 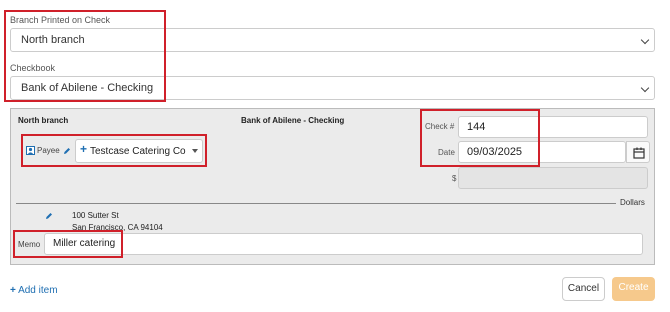 I want to click on check-bank-name: Bank of Abilene - Checking, so click(x=293, y=120).